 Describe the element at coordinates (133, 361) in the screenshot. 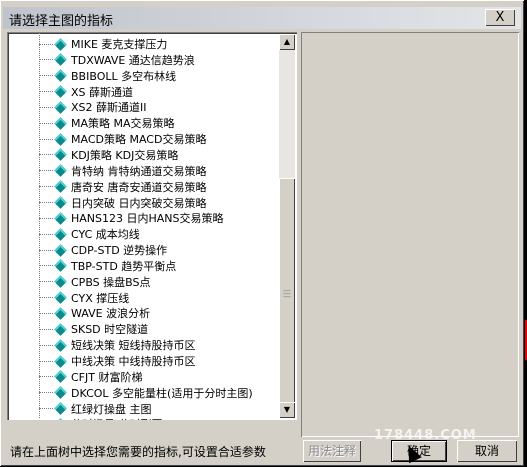

I see `tree-item-label: 中线决策 中线持股持币区` at that location.